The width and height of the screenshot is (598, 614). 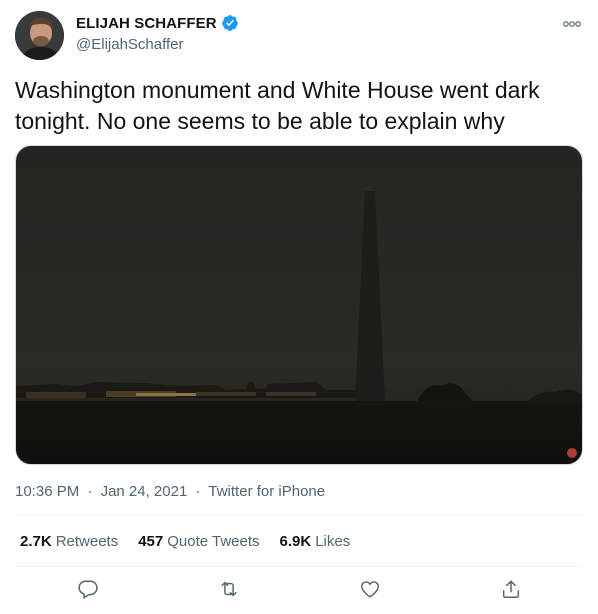 I want to click on verified-badge-icon, so click(x=230, y=23).